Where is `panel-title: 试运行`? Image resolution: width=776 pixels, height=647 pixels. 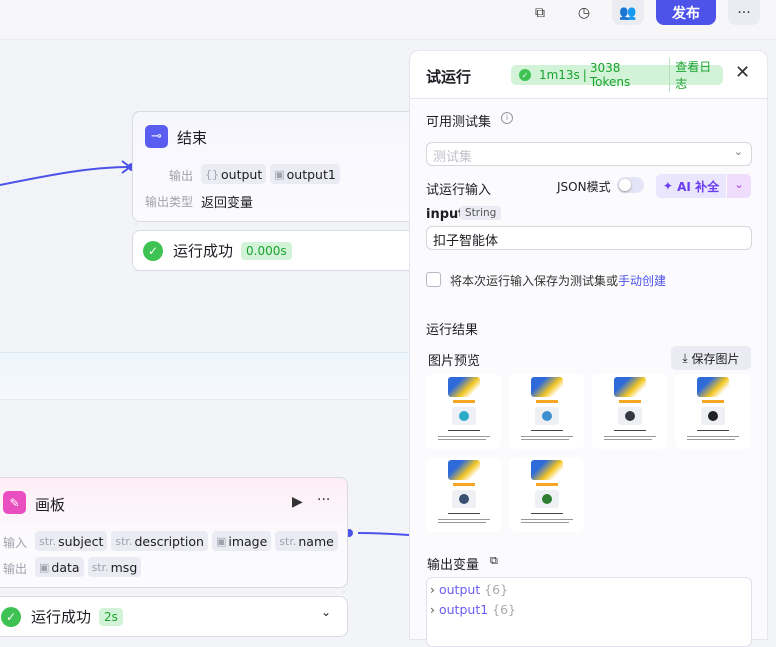
panel-title: 试运行 is located at coordinates (449, 77).